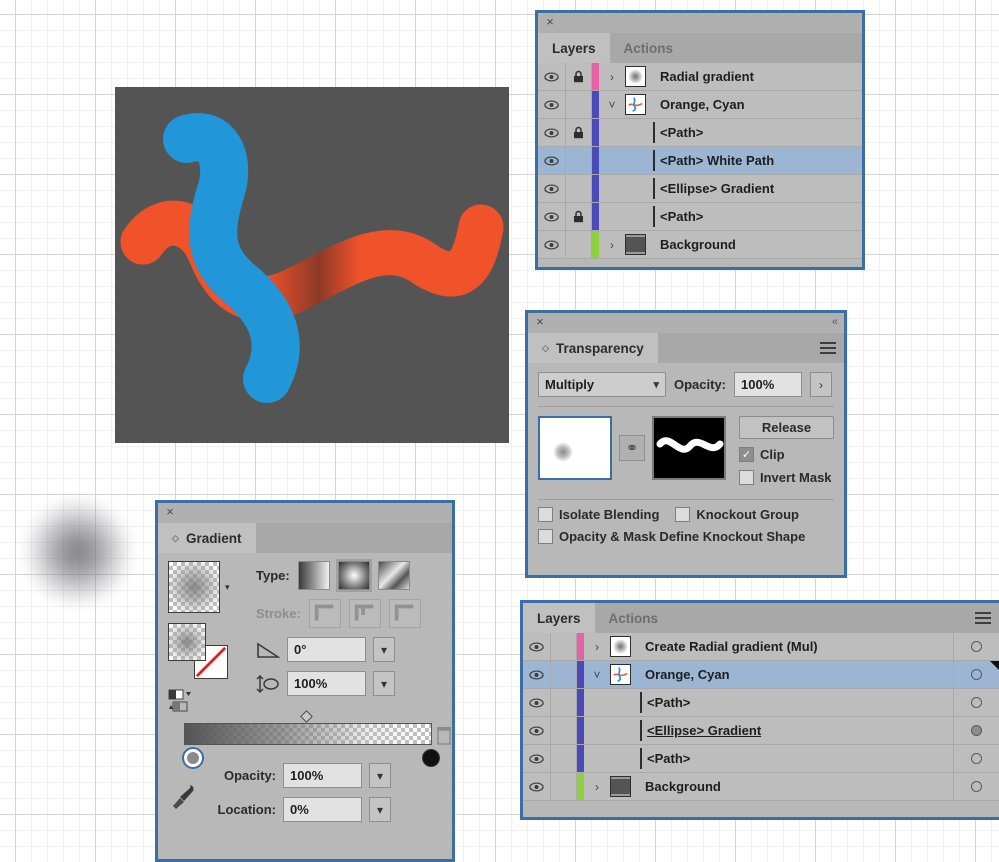  Describe the element at coordinates (324, 613) in the screenshot. I see `stroke-within-button` at that location.